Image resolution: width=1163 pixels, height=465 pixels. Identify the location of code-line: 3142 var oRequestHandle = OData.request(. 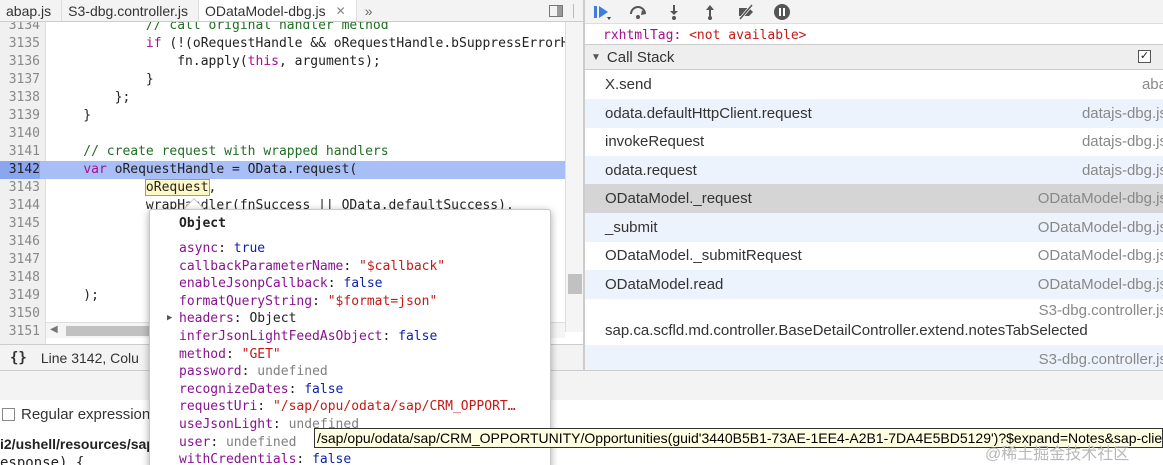
(282, 170).